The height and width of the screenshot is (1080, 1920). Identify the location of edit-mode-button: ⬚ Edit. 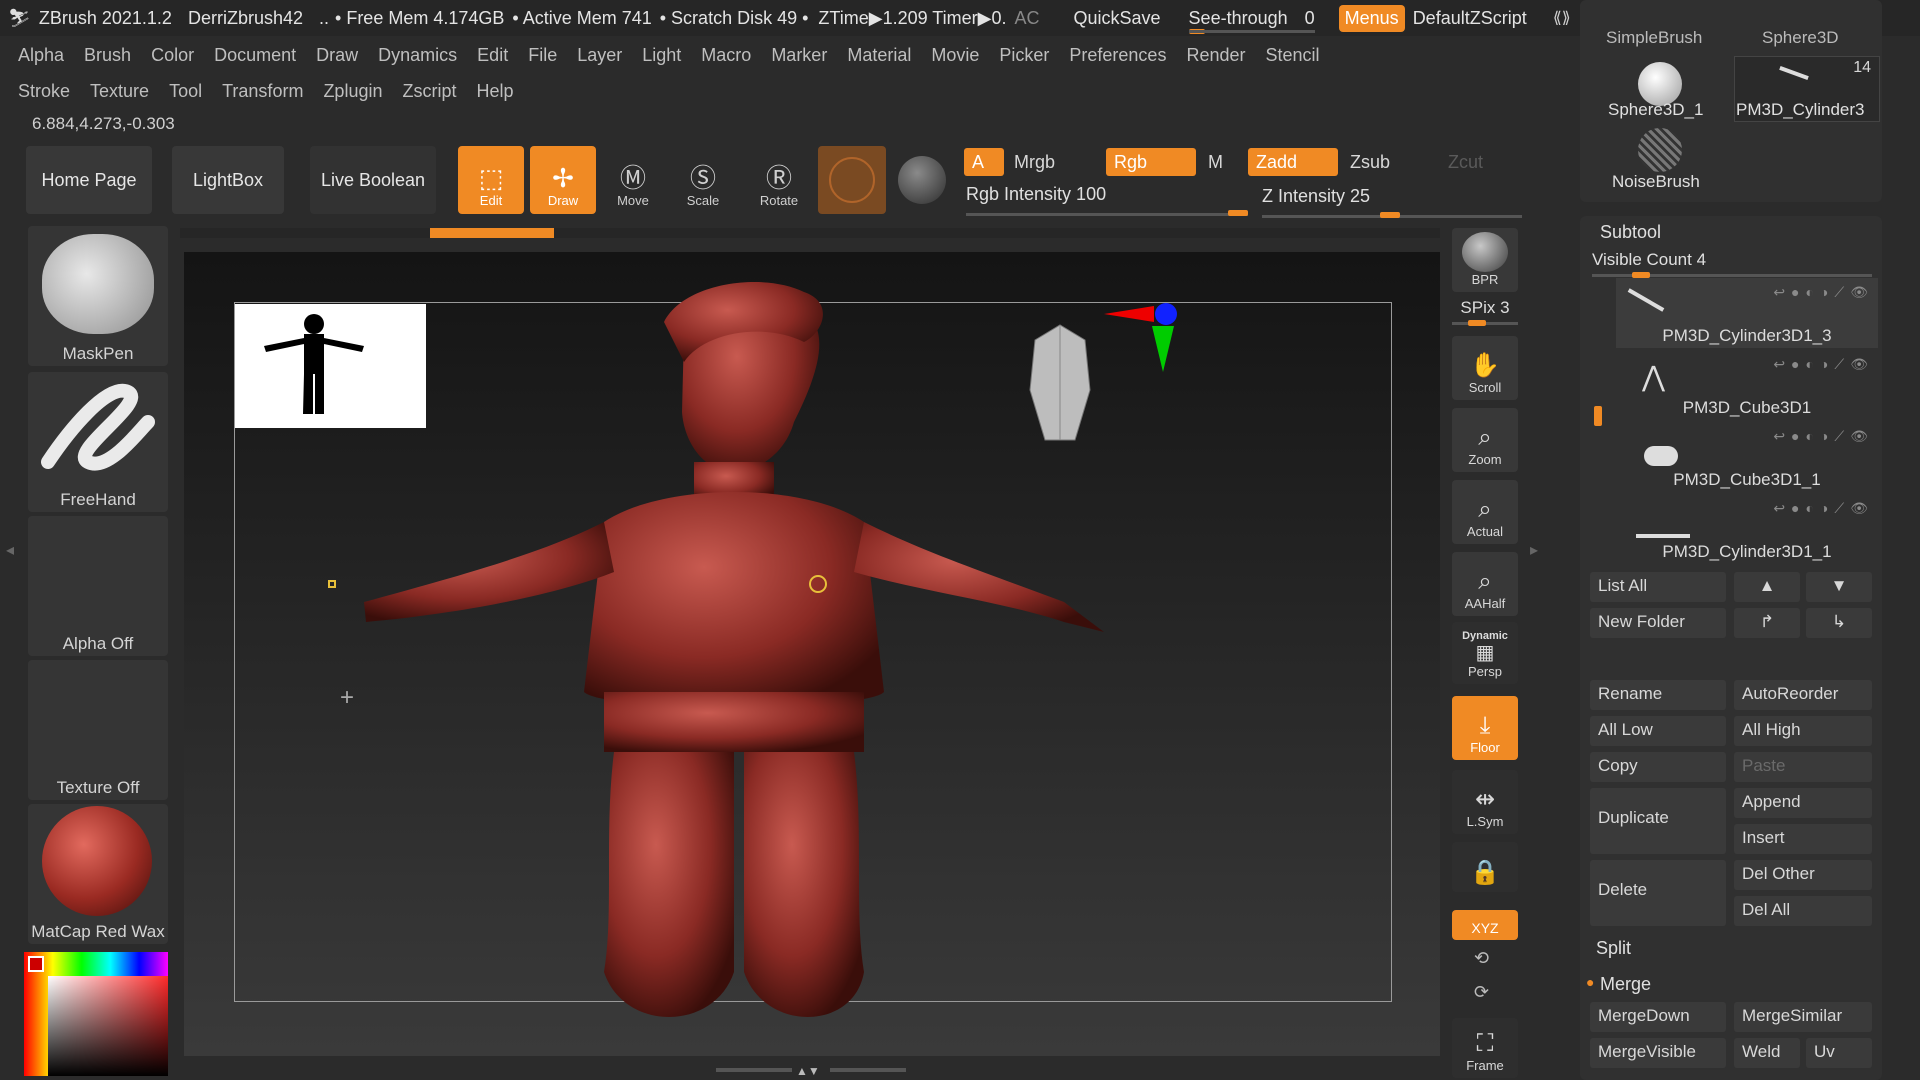
(491, 180).